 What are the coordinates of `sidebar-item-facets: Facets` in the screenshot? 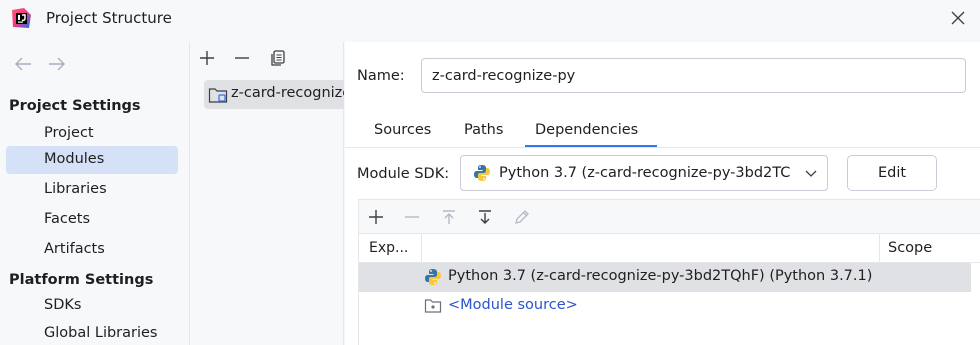 It's located at (92, 220).